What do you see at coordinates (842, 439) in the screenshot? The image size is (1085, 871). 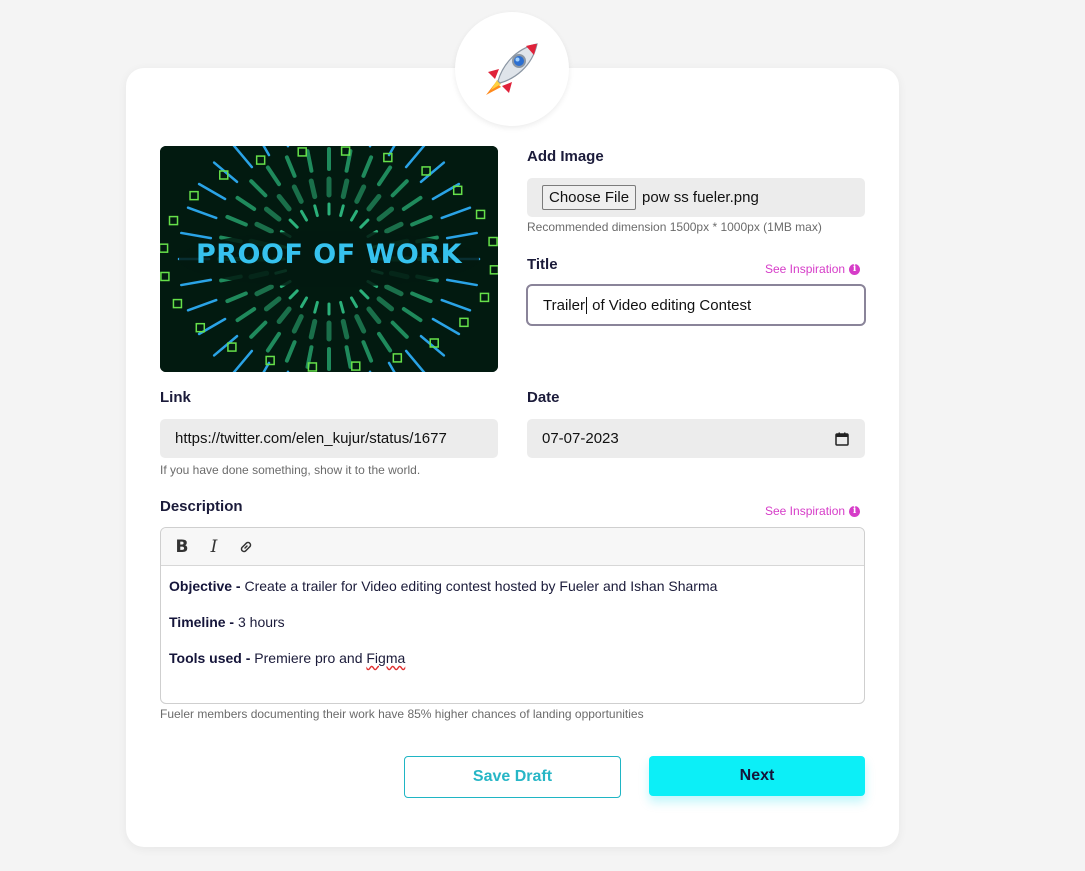 I see `calendar-icon` at bounding box center [842, 439].